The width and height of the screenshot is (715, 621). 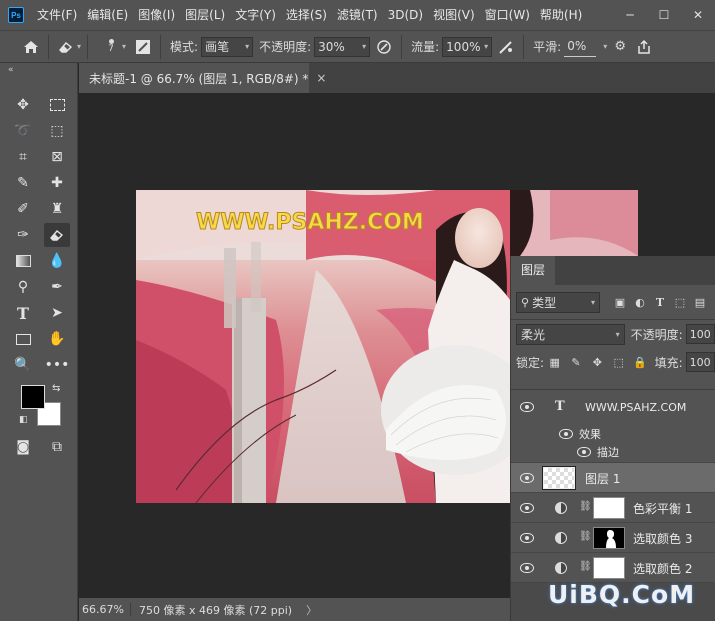 What do you see at coordinates (23, 261) in the screenshot?
I see `gradient-tool` at bounding box center [23, 261].